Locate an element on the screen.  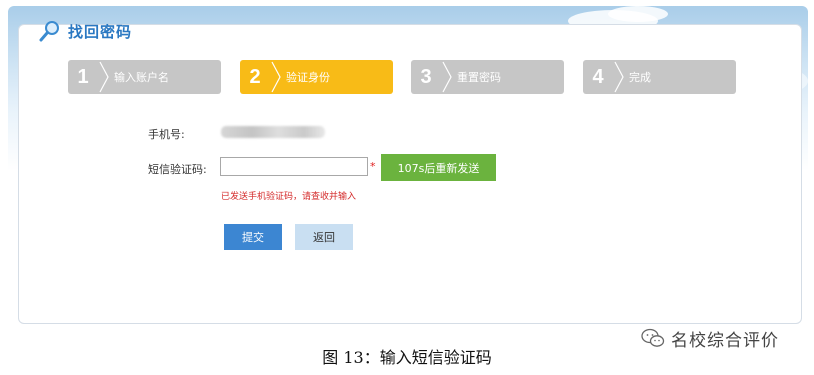
page-header: 找回密码 is located at coordinates (85, 31).